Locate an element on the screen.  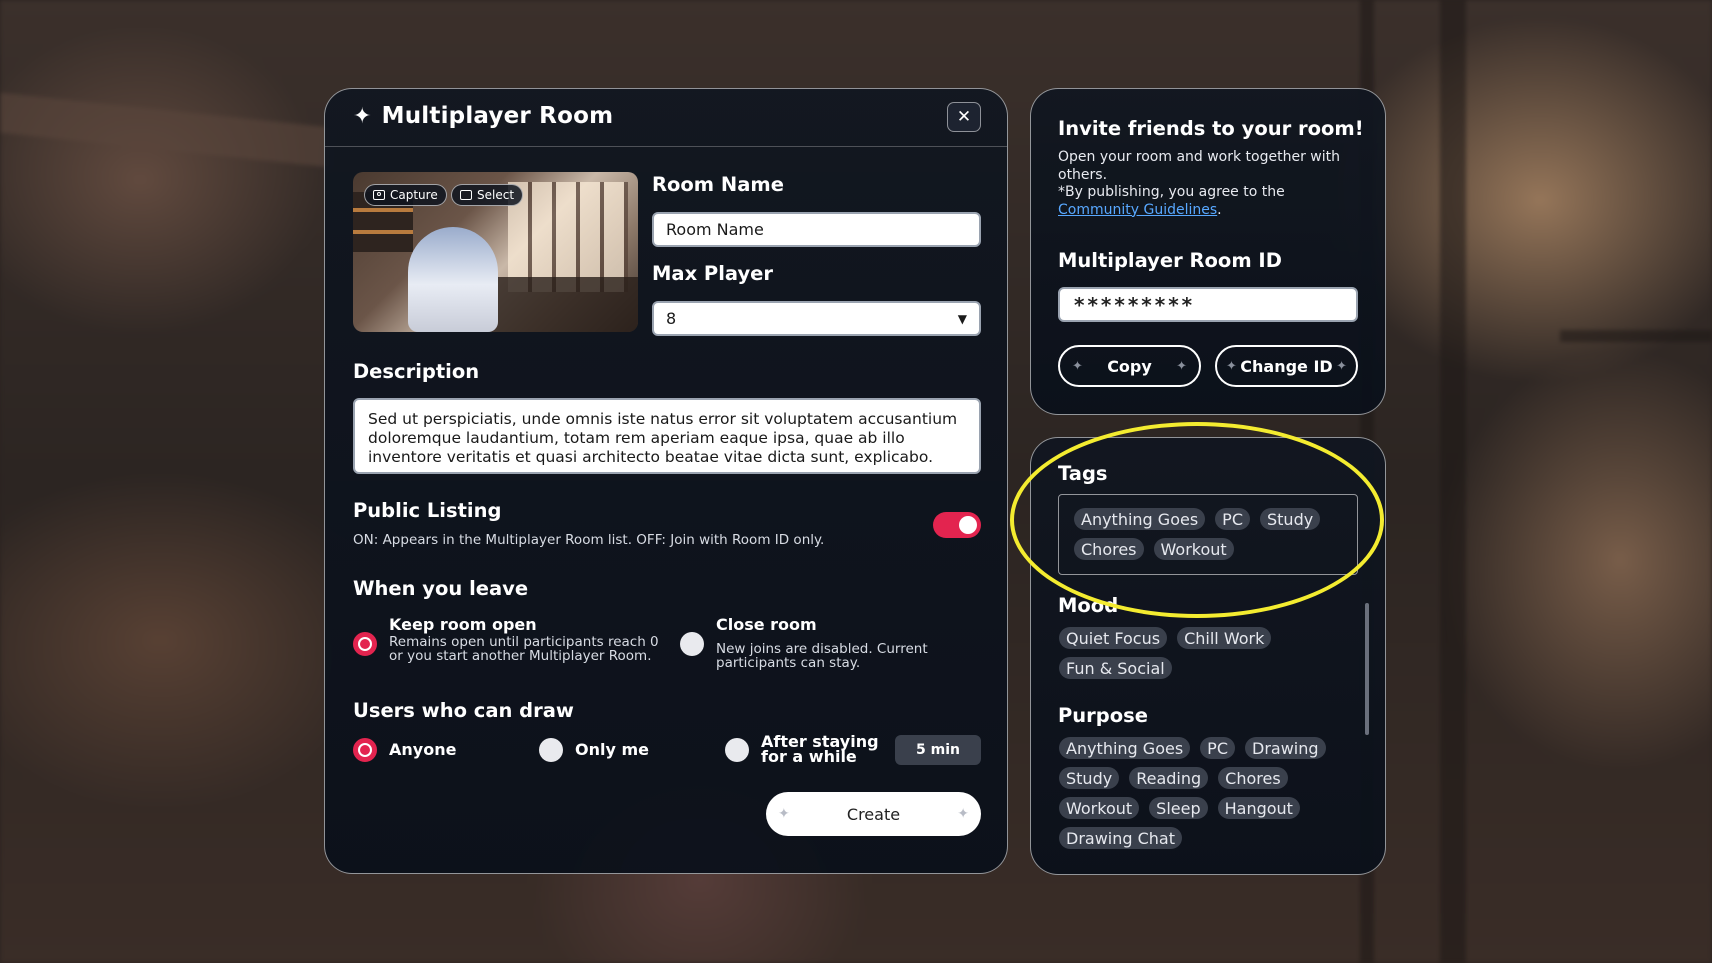
max-player-label: Max Player is located at coordinates (713, 273).